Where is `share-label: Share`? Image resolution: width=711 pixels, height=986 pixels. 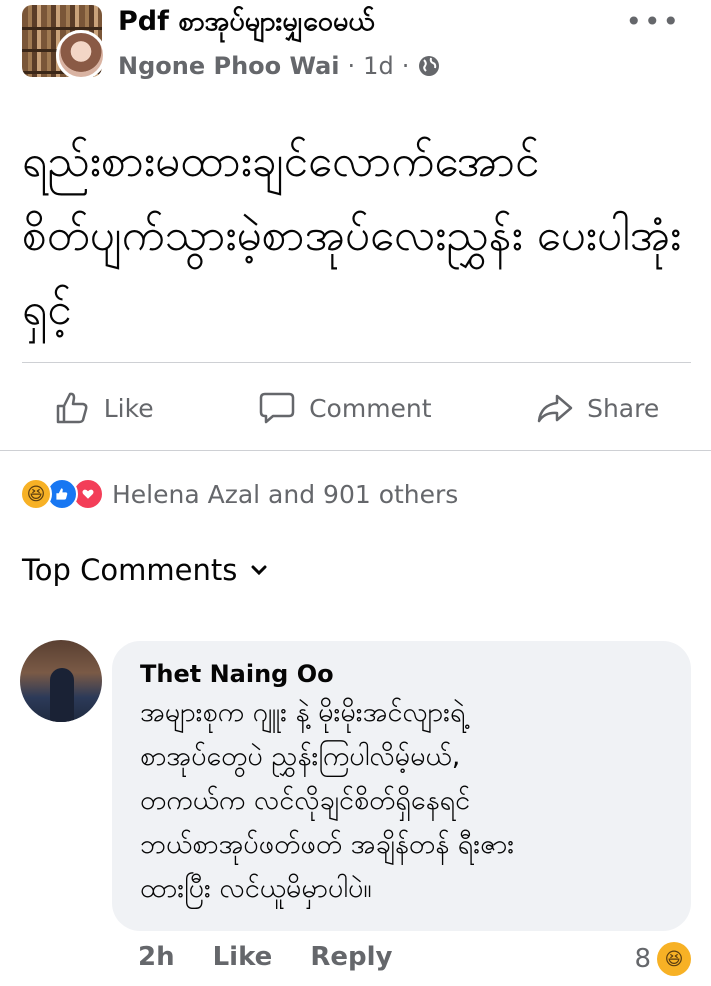 share-label: Share is located at coordinates (623, 408).